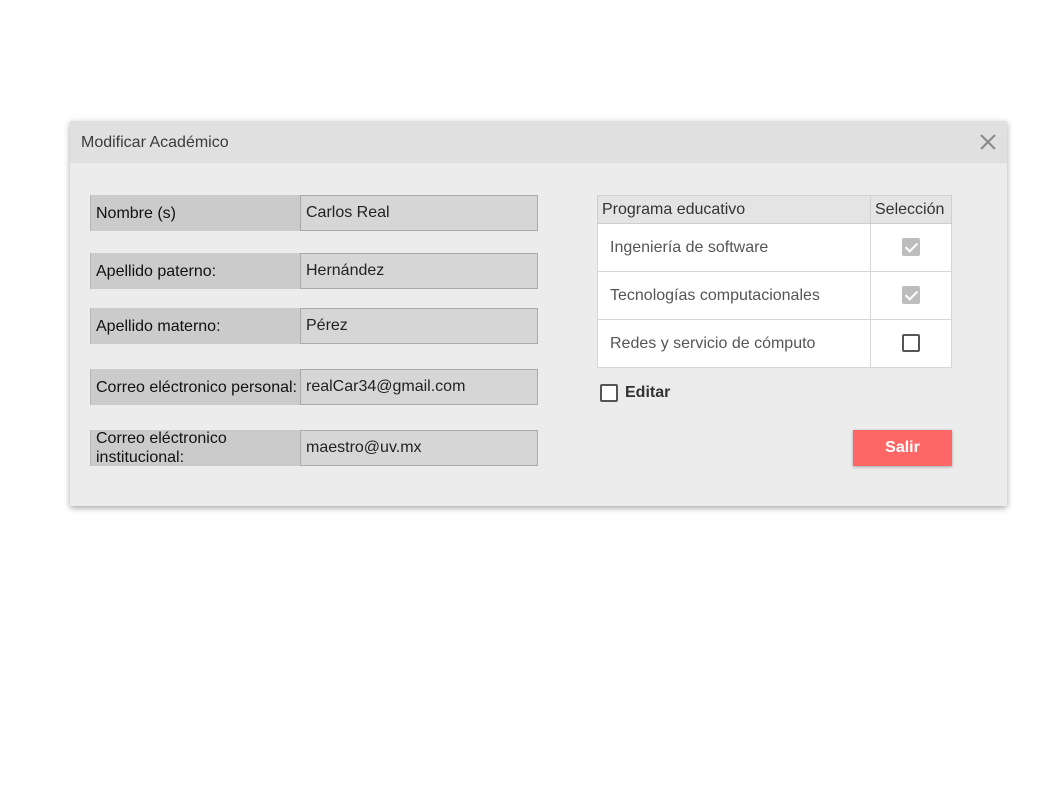 This screenshot has width=1039, height=803. I want to click on first-name-input, so click(419, 213).